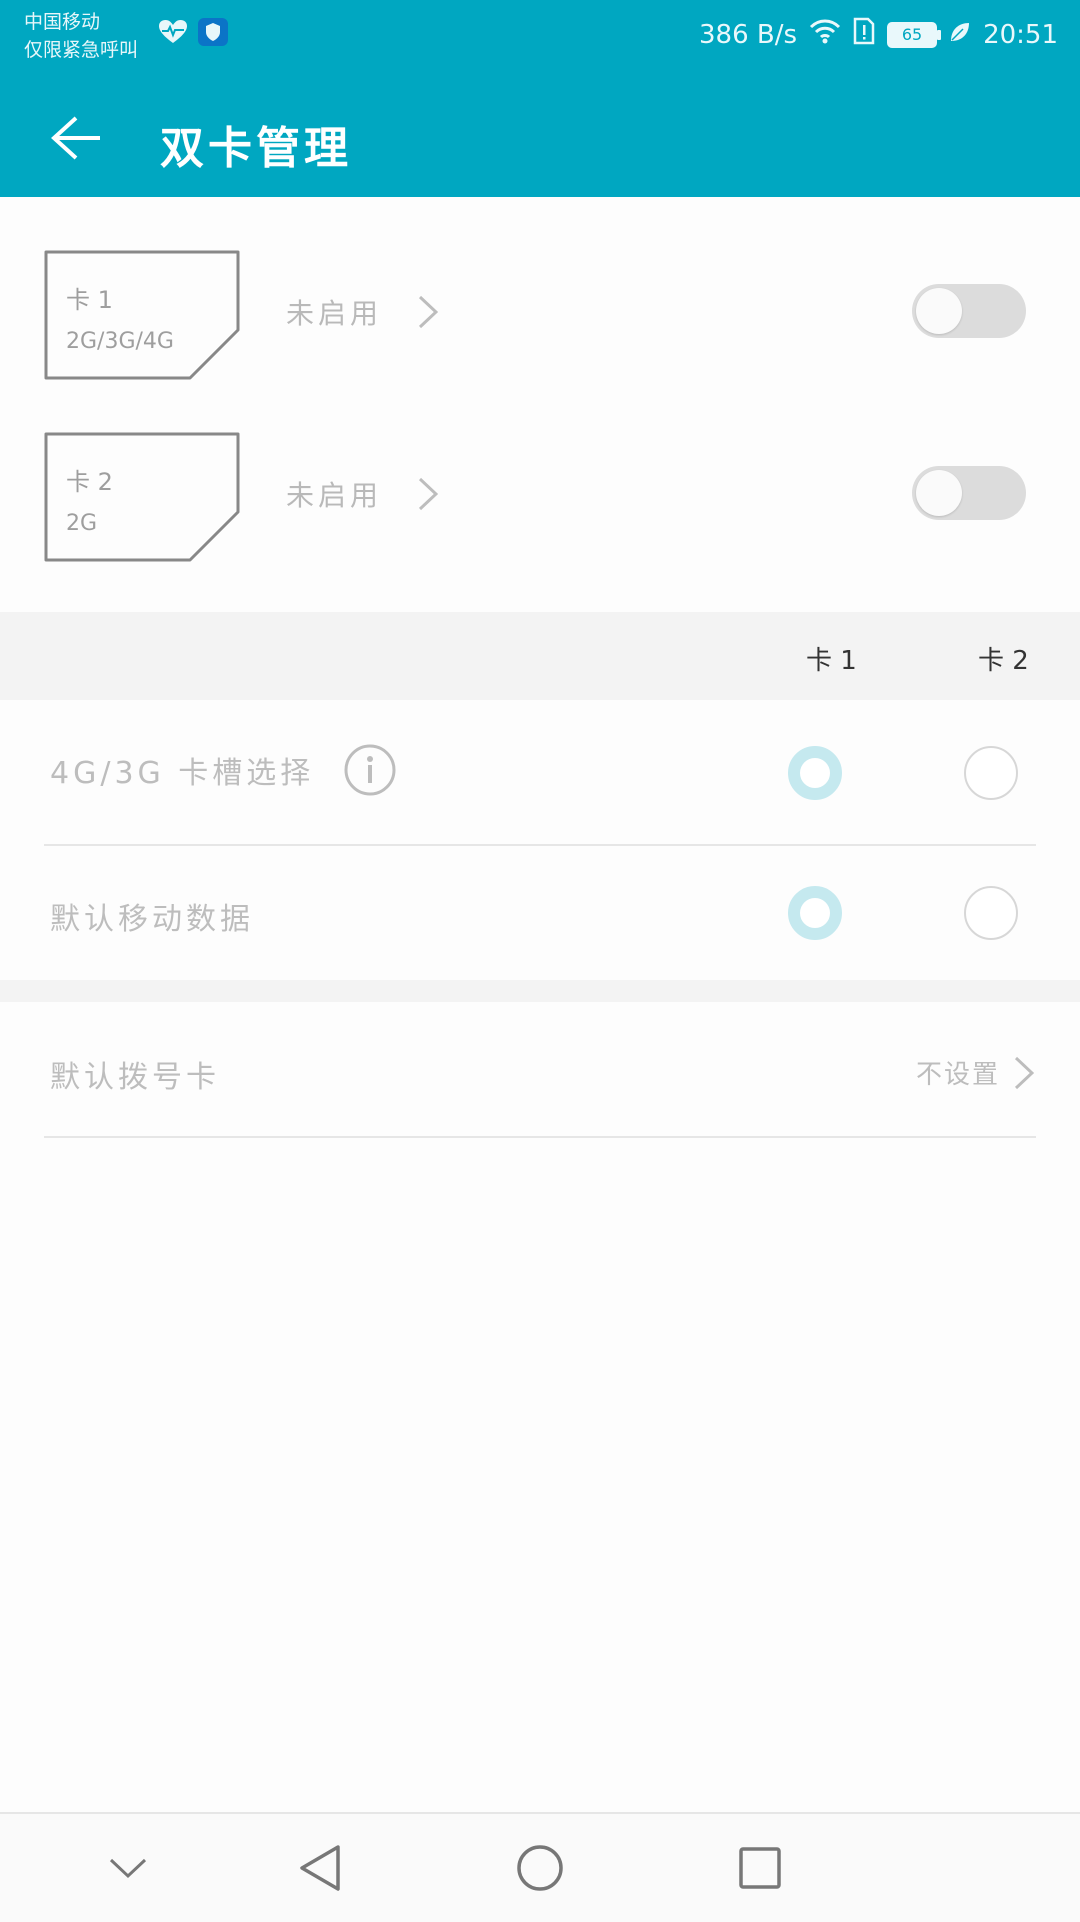 This screenshot has width=1080, height=1922. I want to click on status-bar: 中国移动 仅限紧急呼叫 386 B/s 65 20:51, so click(540, 34).